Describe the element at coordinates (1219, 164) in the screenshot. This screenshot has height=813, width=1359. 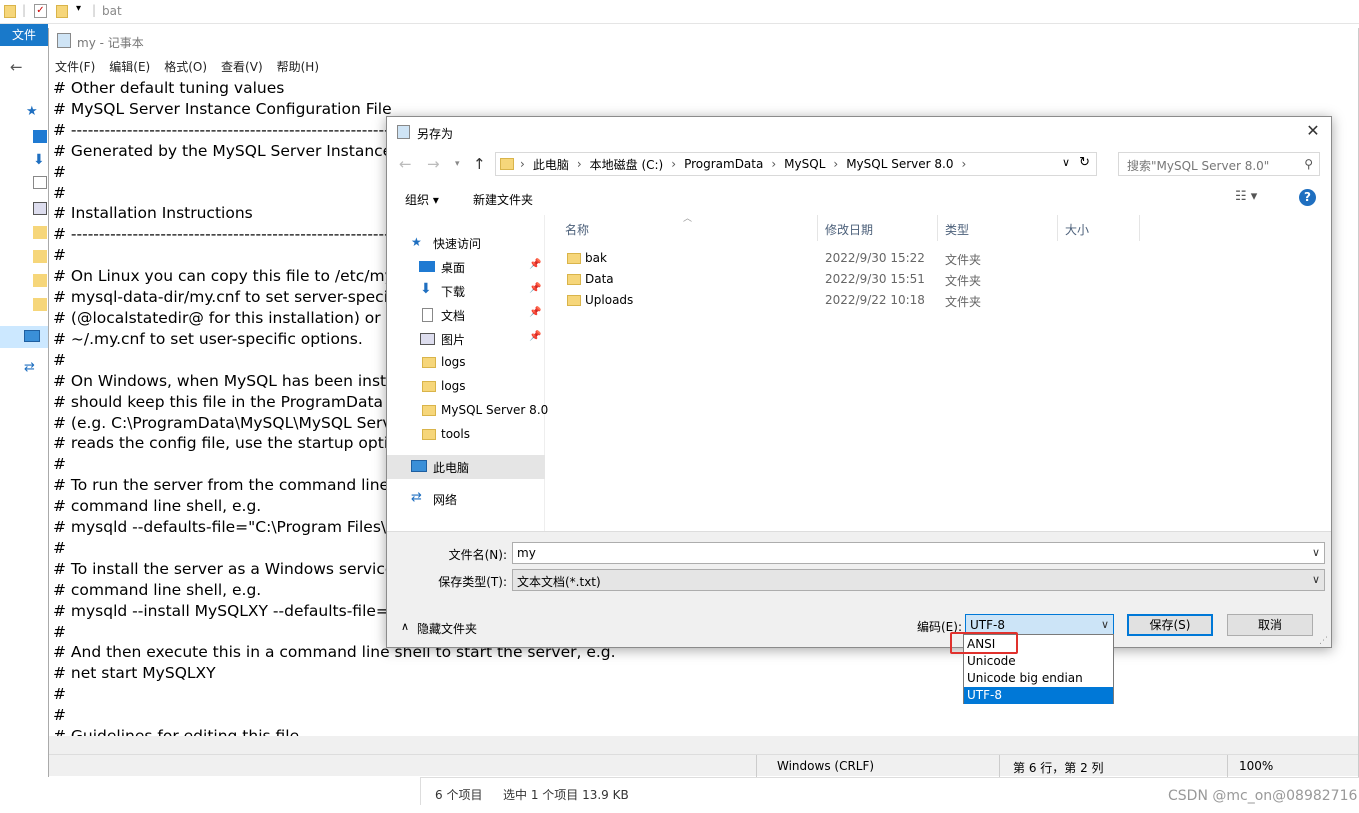
I see `search-input: 搜索"MySQL Server 8.0" ⚲` at that location.